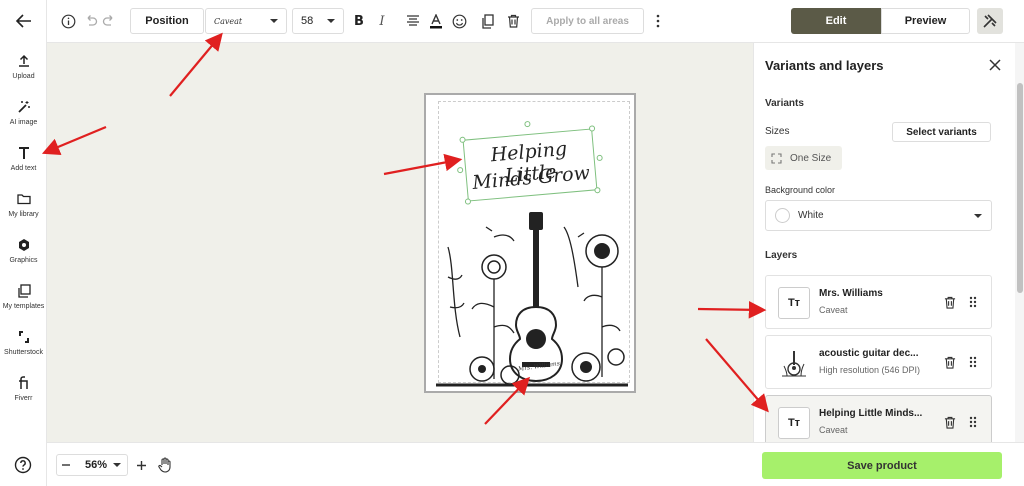 This screenshot has width=1024, height=486. I want to click on info-button, so click(68, 21).